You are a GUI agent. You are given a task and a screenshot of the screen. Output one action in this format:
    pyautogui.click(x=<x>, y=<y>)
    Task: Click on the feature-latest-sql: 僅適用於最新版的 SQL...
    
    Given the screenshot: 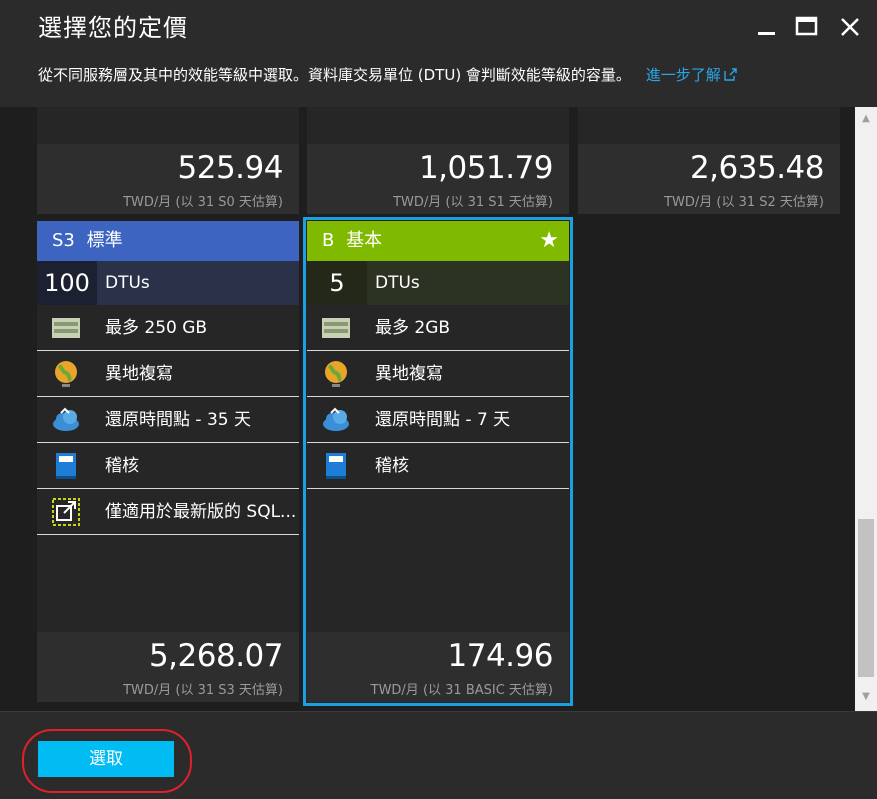 What is the action you would take?
    pyautogui.click(x=168, y=512)
    